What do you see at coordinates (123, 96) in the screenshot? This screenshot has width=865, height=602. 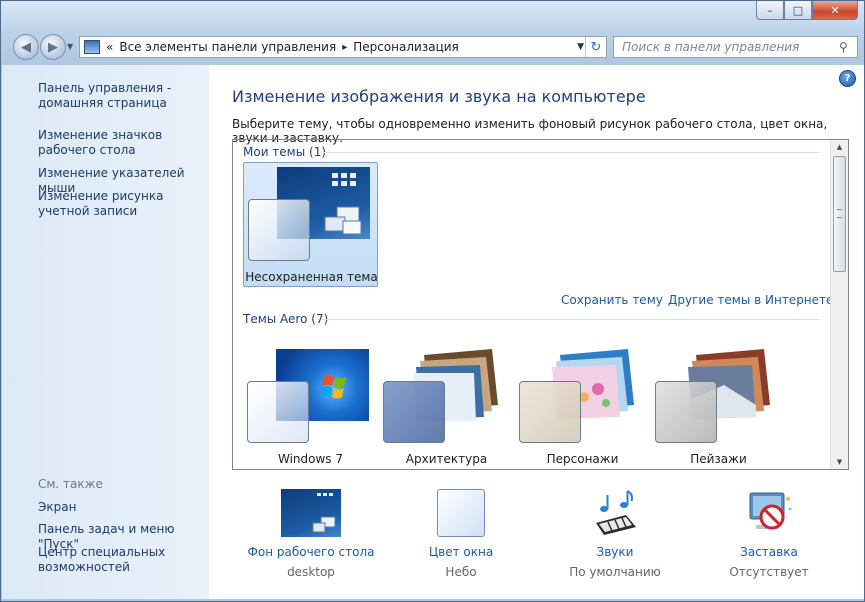 I see `sidebar-link-control-panel-home: Панель управления - домашняя страница` at bounding box center [123, 96].